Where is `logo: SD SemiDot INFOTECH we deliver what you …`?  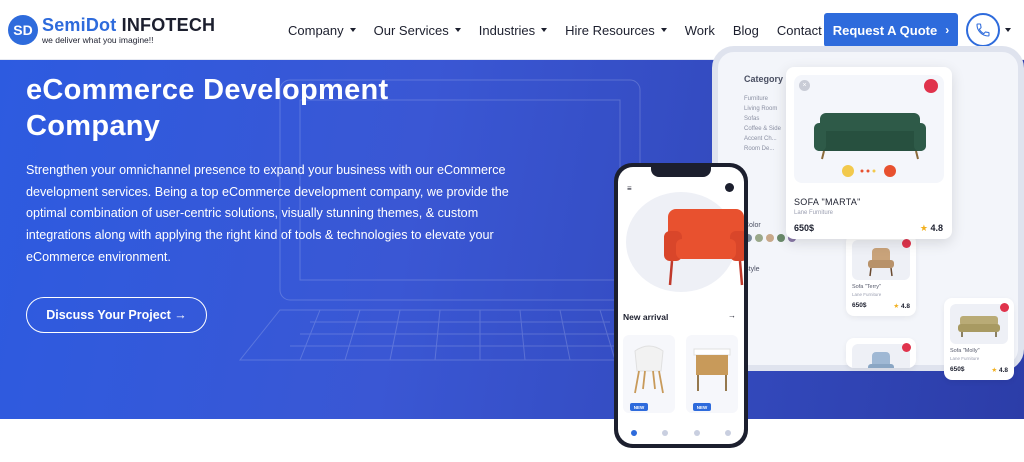
logo: SD SemiDot INFOTECH we deliver what you … is located at coordinates (111, 30).